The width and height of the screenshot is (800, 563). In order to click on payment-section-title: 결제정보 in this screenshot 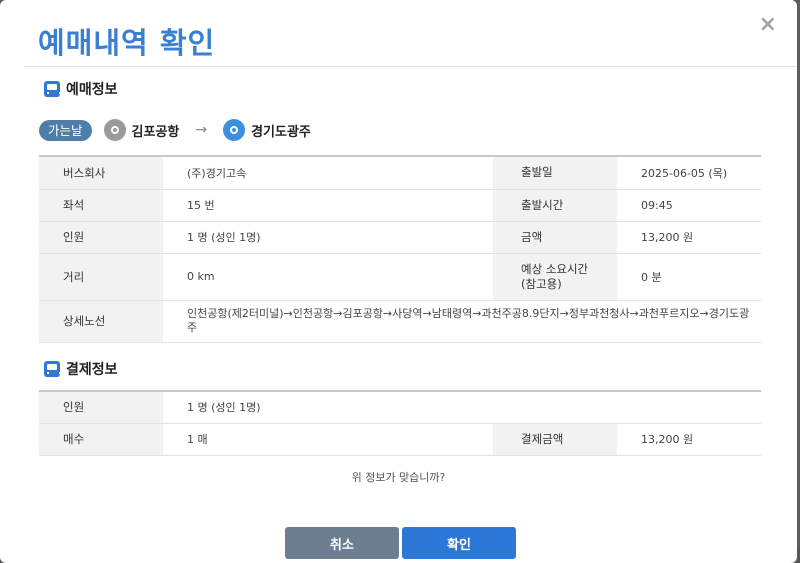, I will do `click(92, 370)`.